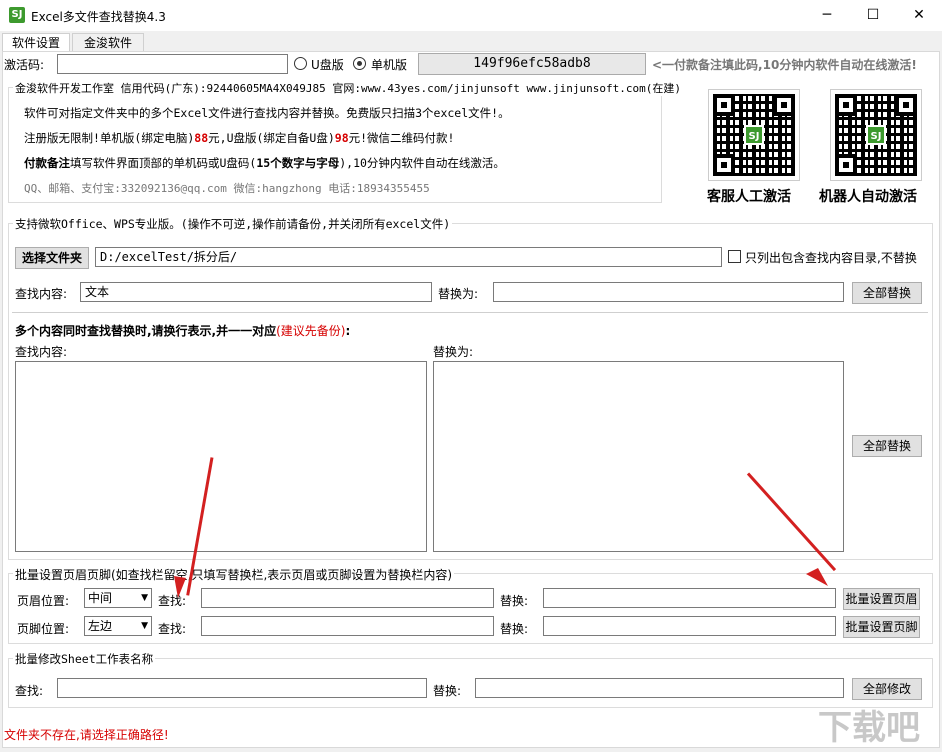  What do you see at coordinates (221, 456) in the screenshot?
I see `multi-find-textarea` at bounding box center [221, 456].